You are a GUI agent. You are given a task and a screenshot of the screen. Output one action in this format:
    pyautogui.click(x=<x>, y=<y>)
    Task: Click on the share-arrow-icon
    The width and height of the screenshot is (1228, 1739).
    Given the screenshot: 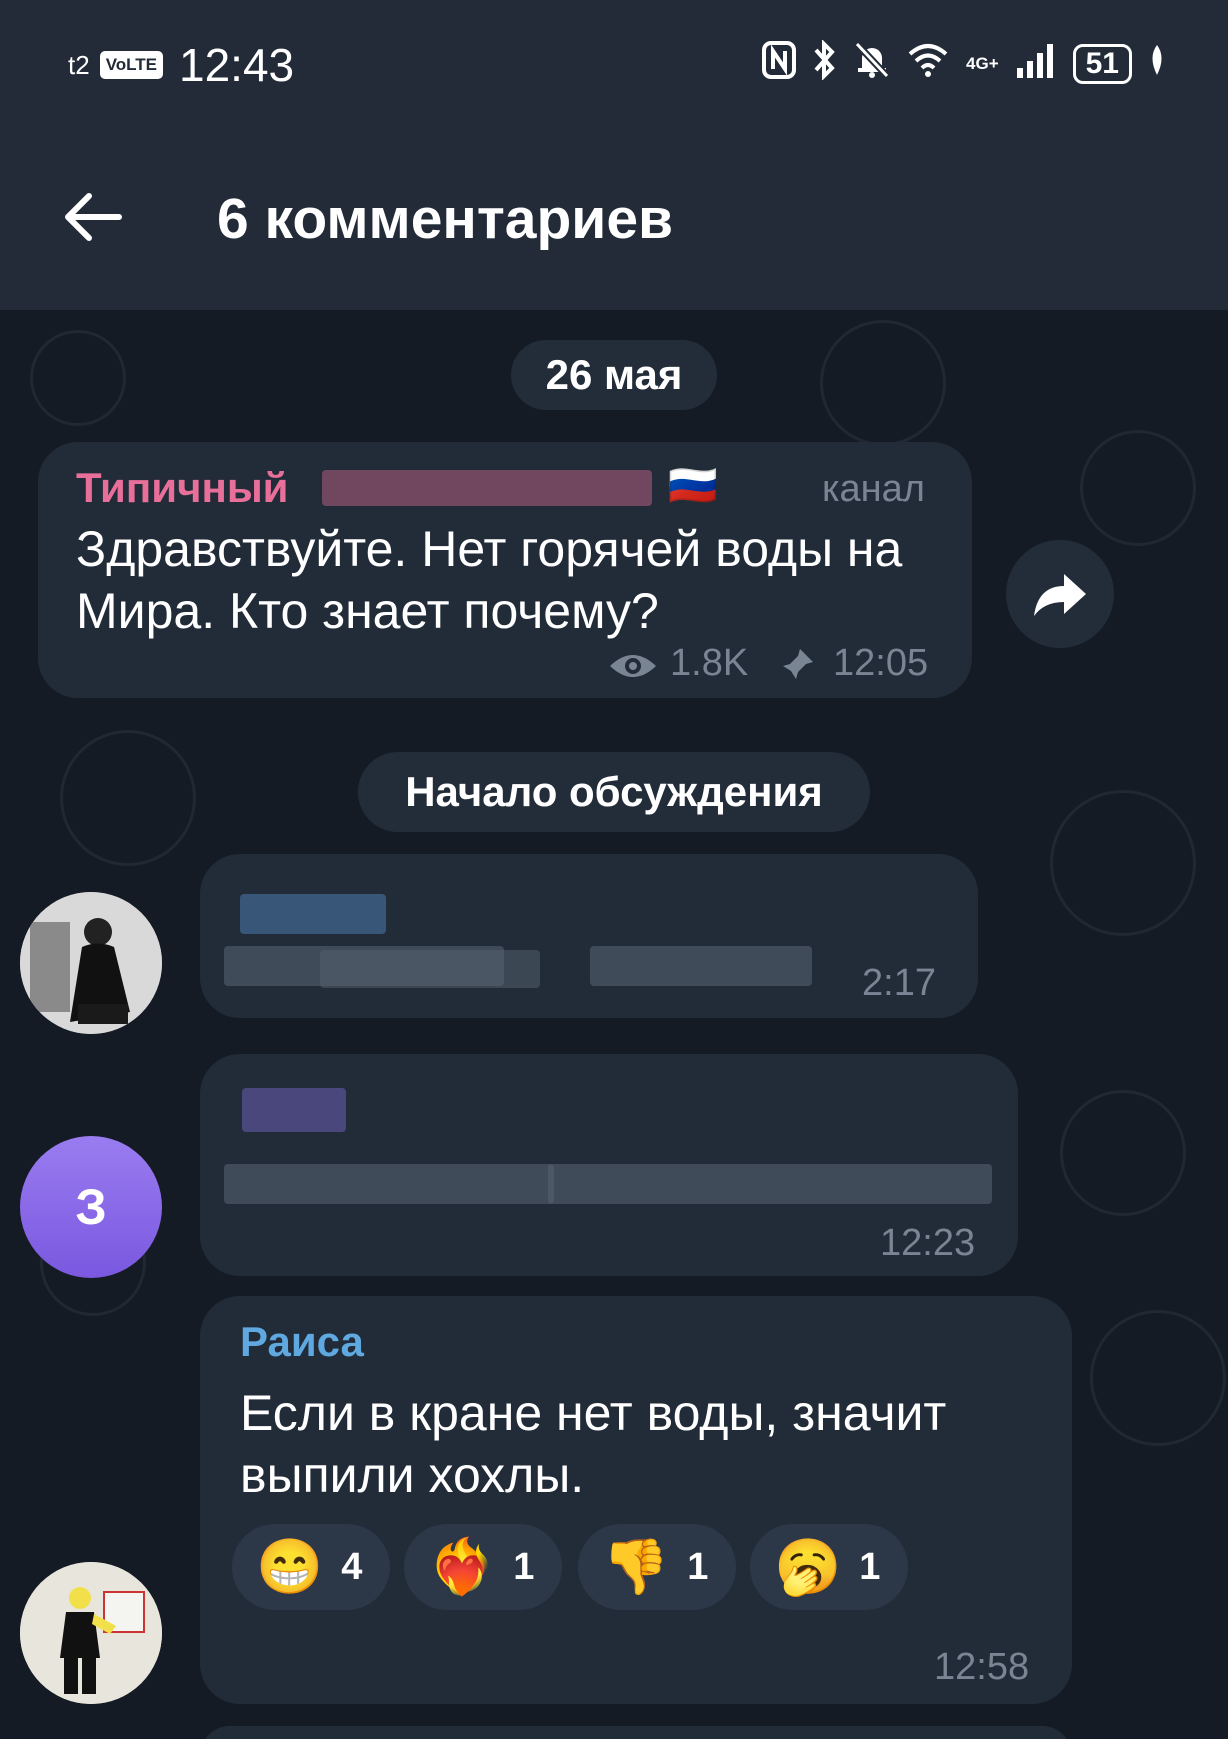 What is the action you would take?
    pyautogui.click(x=1060, y=595)
    